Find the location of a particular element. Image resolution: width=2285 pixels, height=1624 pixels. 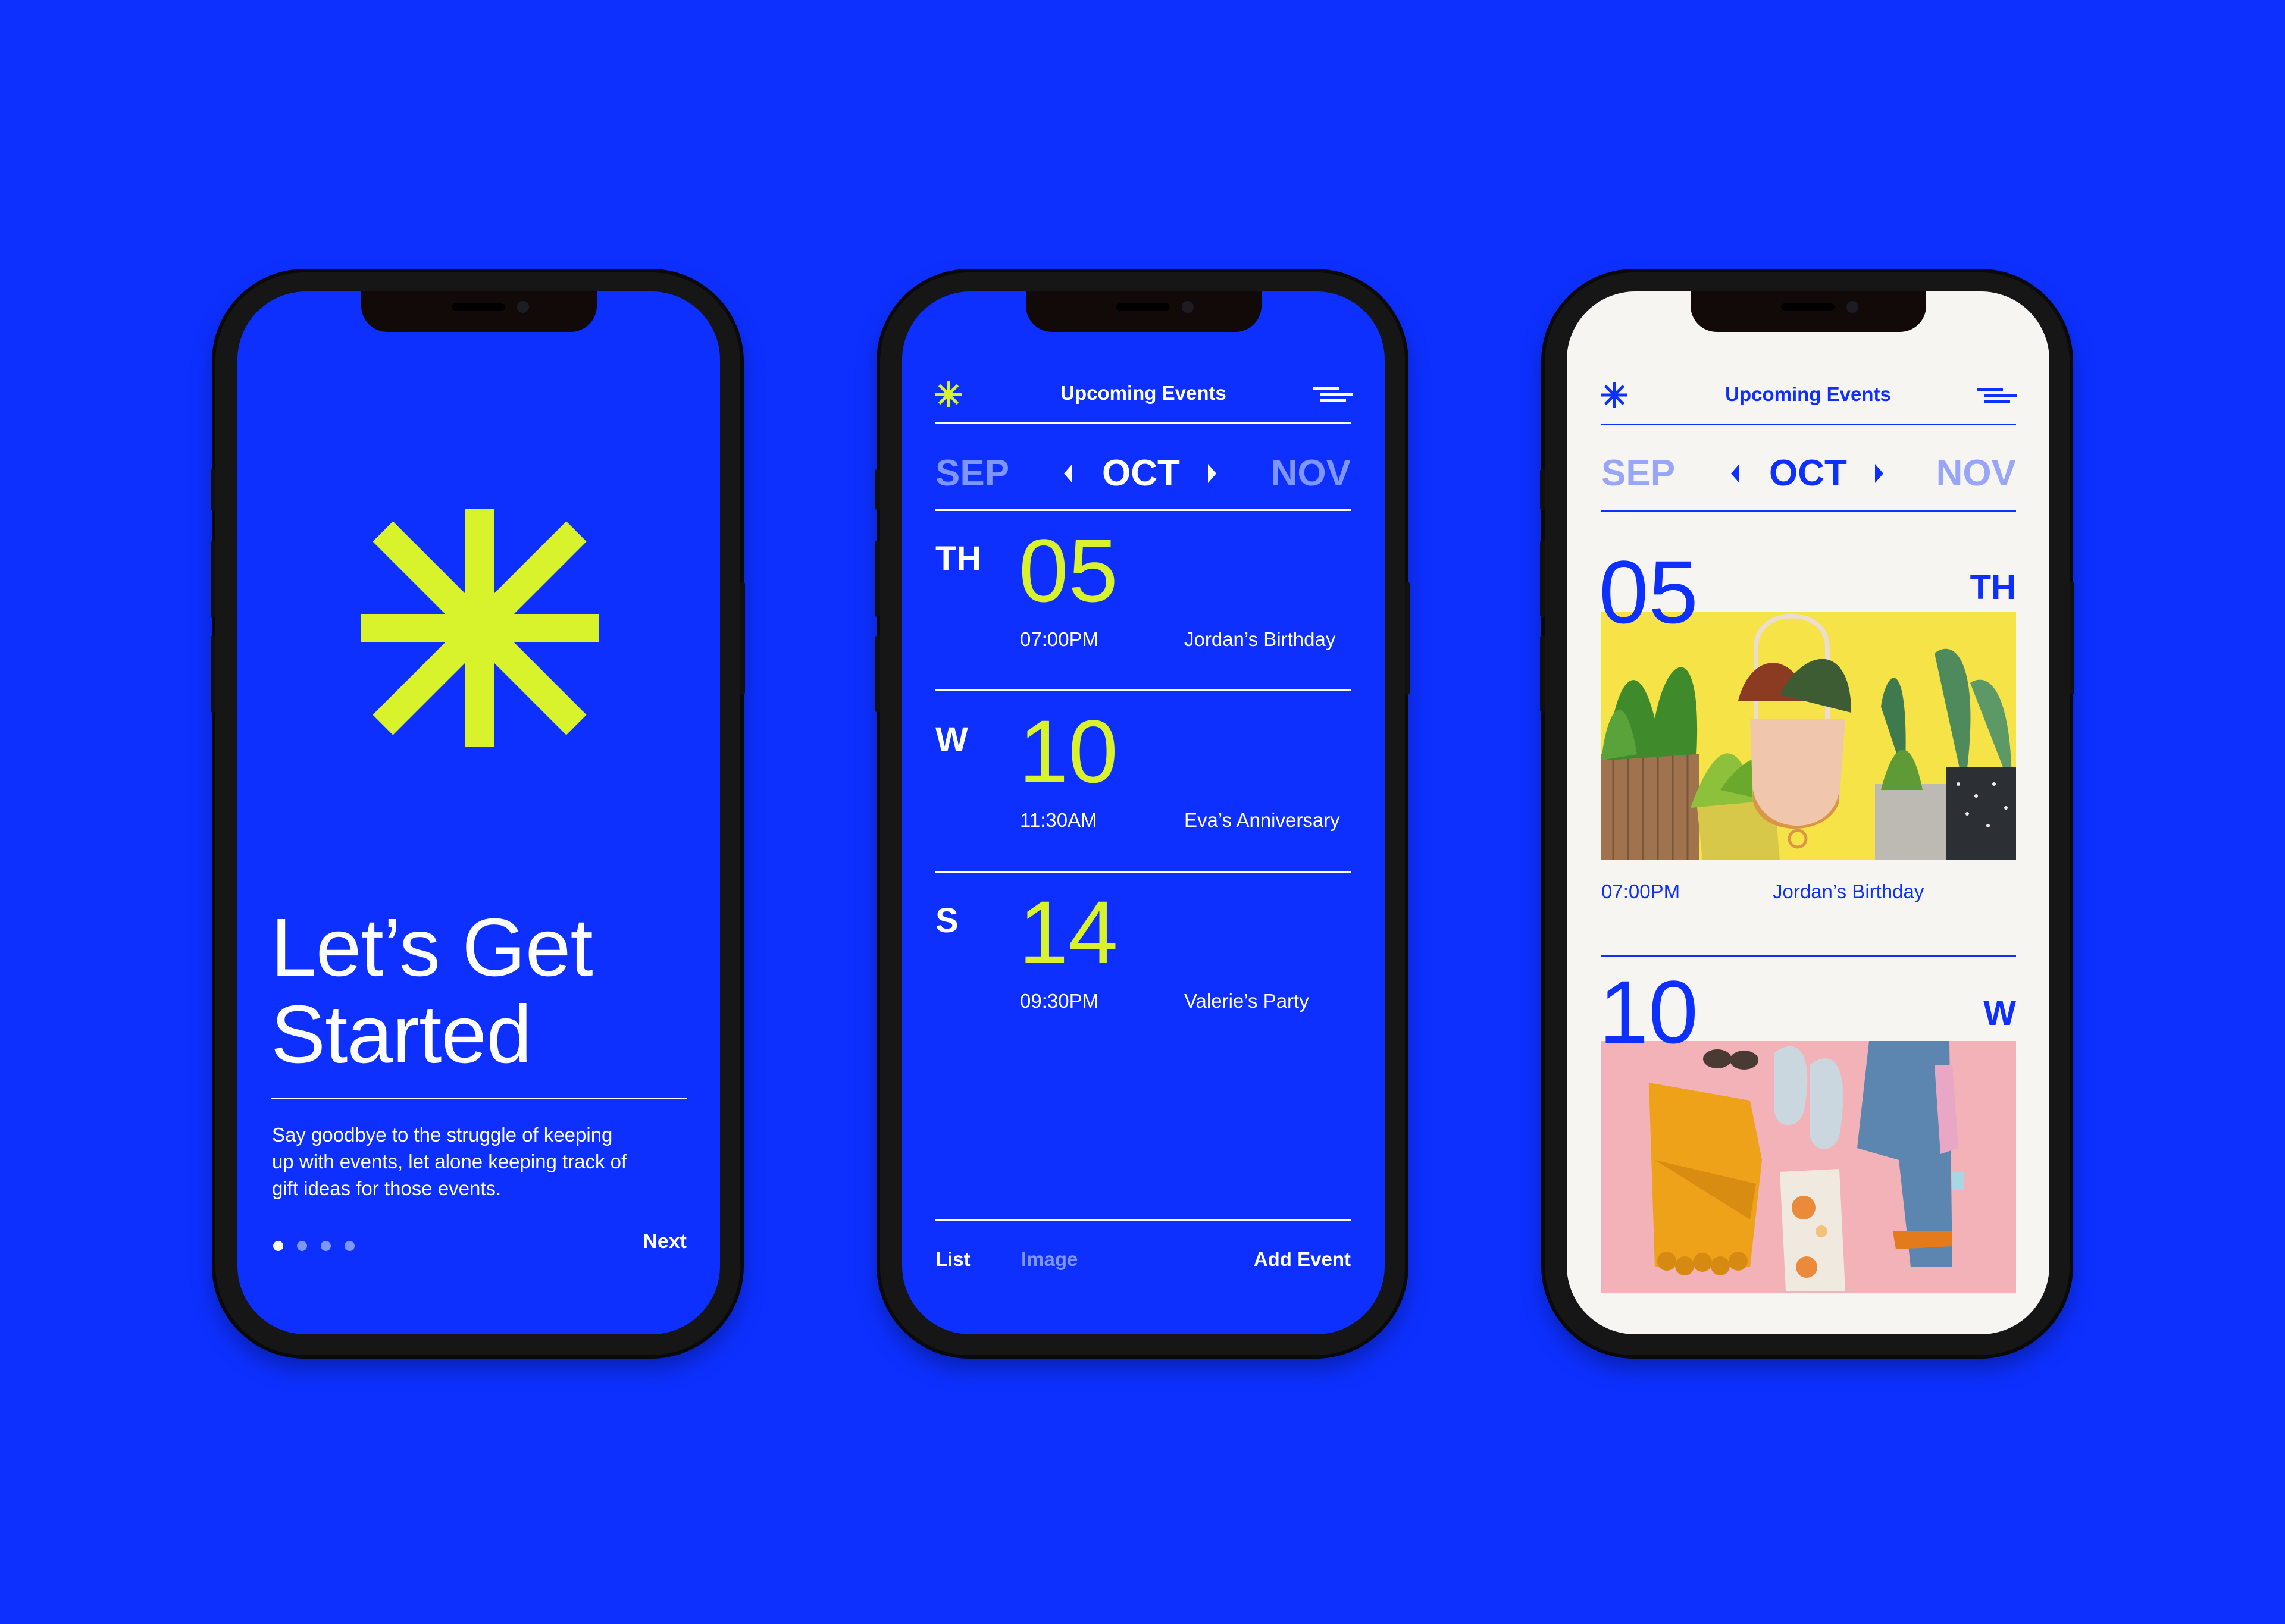

tab-list: List is located at coordinates (953, 1259).